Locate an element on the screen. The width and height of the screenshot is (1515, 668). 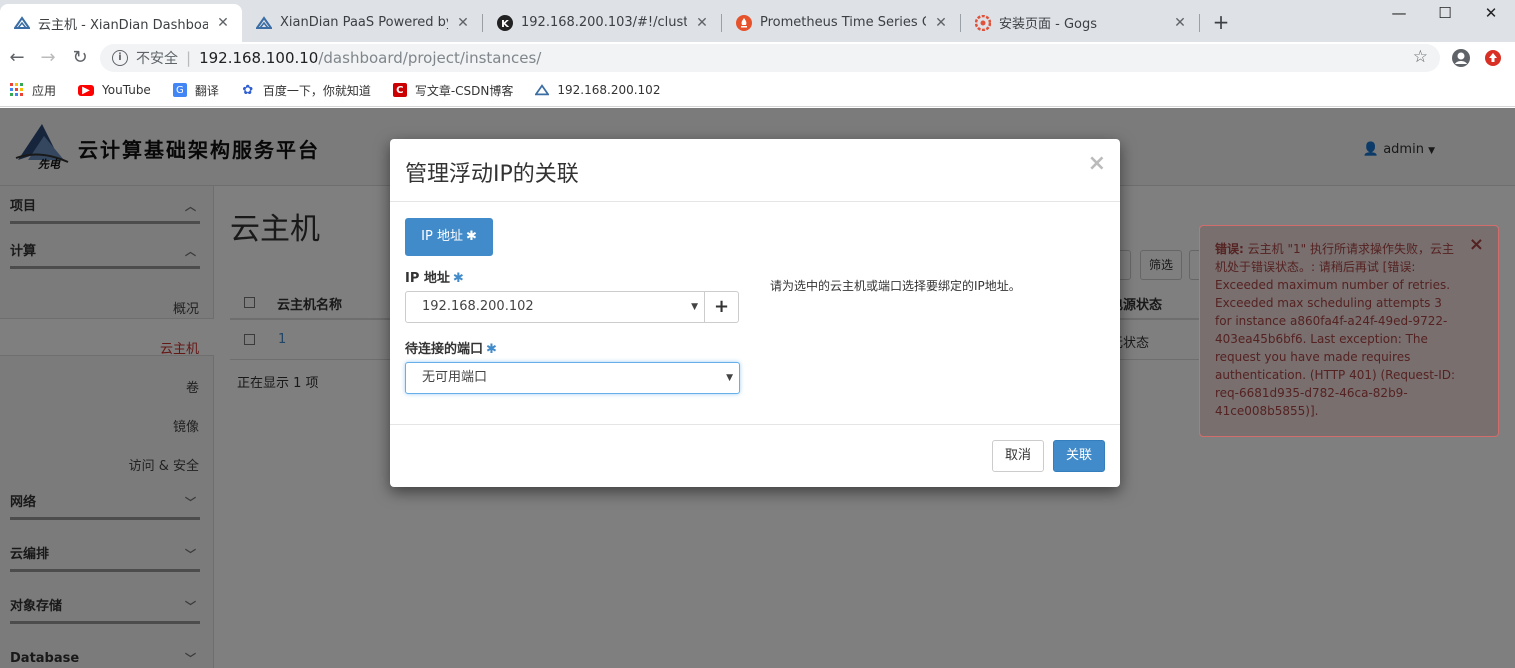
modal-title: 管理浮动IP的关联 is located at coordinates (492, 174).